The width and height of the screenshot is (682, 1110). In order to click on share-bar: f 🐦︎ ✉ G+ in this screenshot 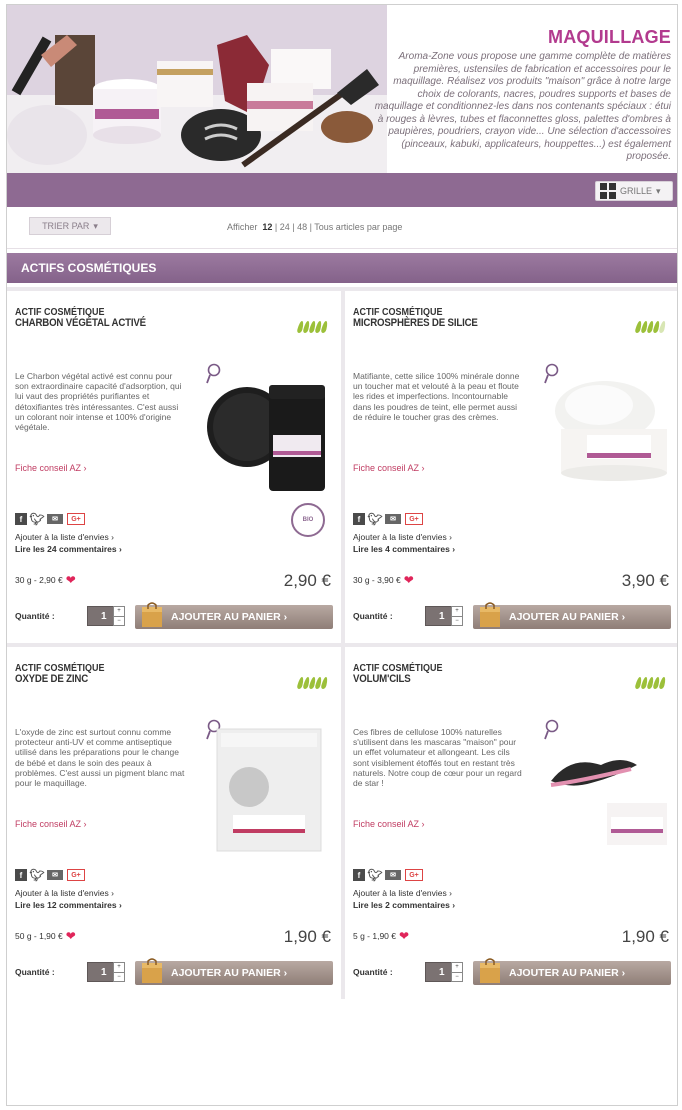, I will do `click(50, 519)`.